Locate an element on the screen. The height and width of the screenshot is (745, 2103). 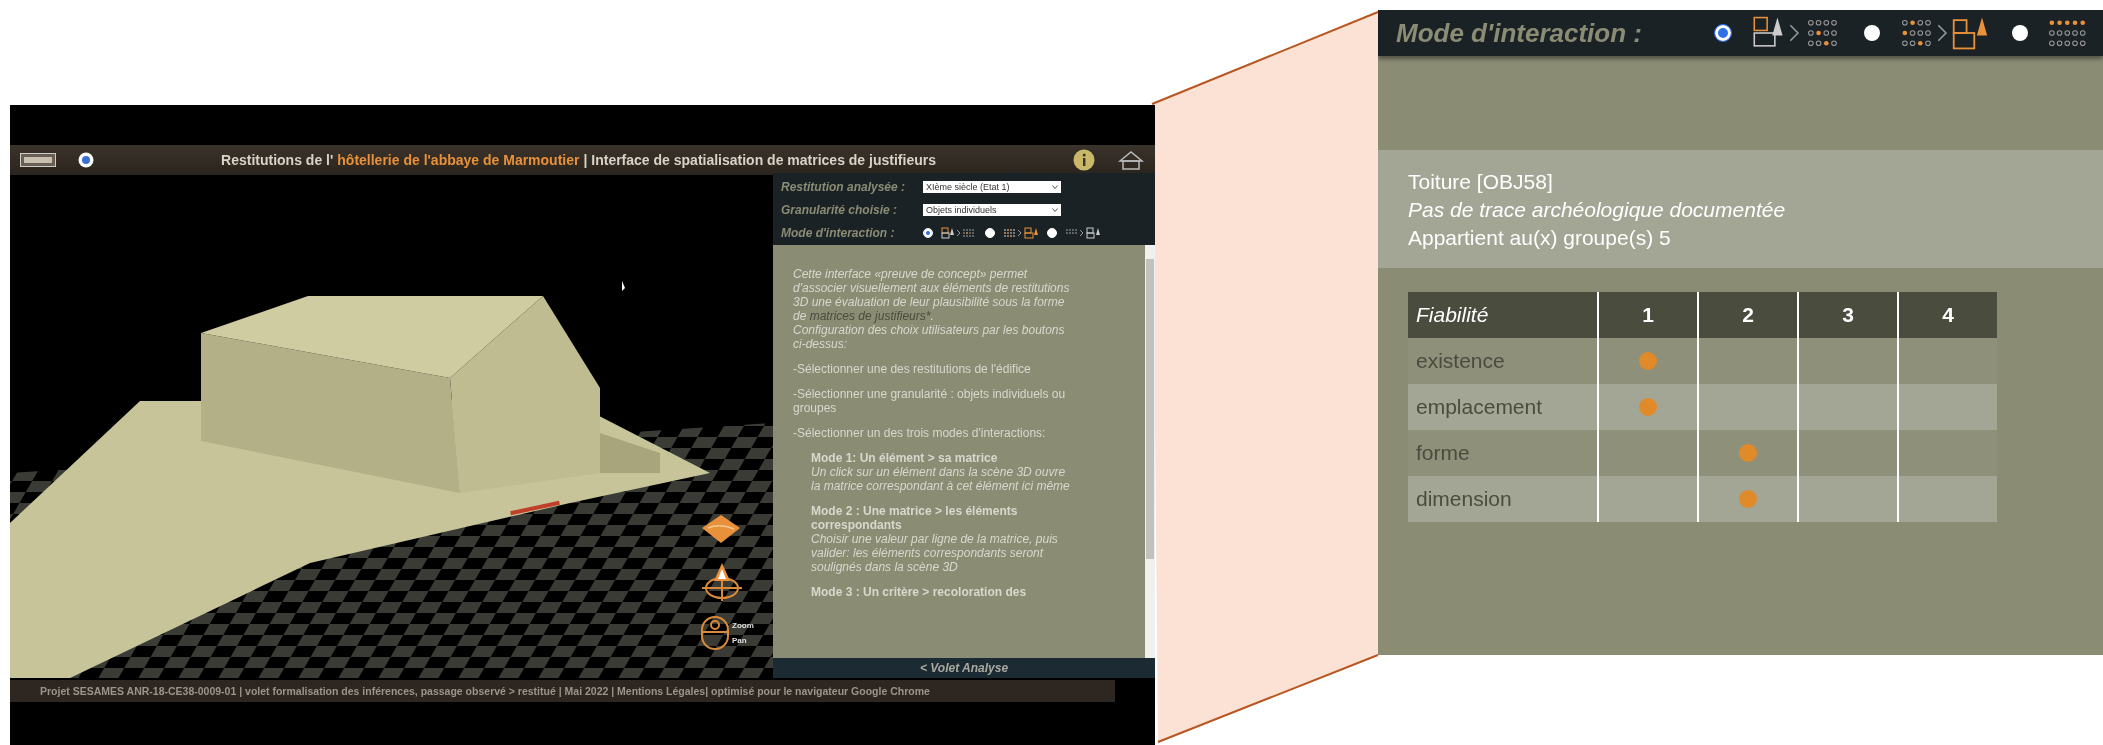
column-header: 3 is located at coordinates (1848, 315).